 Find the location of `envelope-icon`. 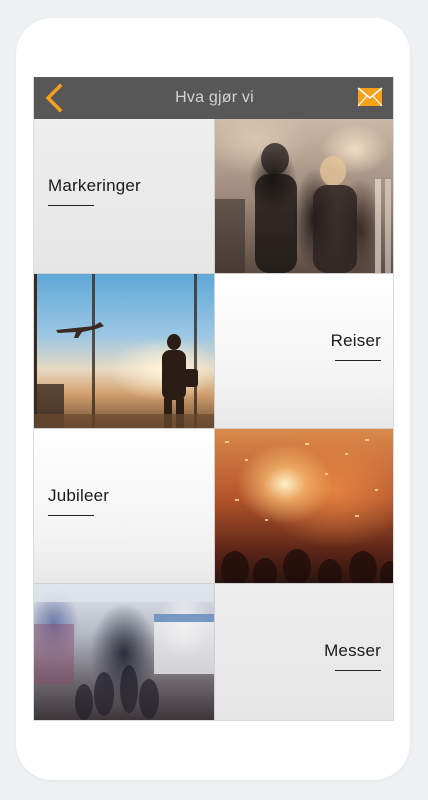

envelope-icon is located at coordinates (370, 97).